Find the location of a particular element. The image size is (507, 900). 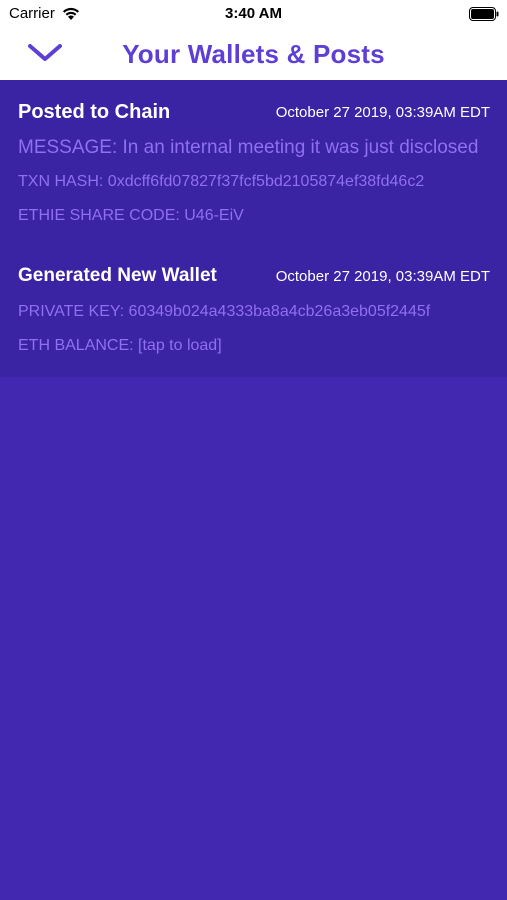

nav-bar: Your Wallets & Posts is located at coordinates (253, 54).